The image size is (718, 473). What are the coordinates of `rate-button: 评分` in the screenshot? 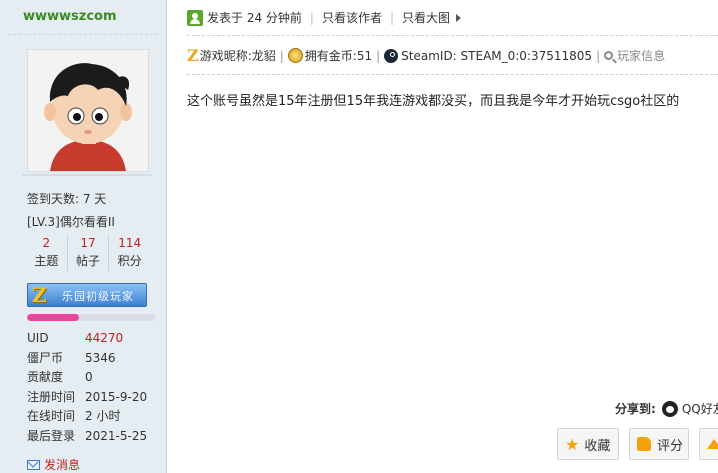 It's located at (659, 444).